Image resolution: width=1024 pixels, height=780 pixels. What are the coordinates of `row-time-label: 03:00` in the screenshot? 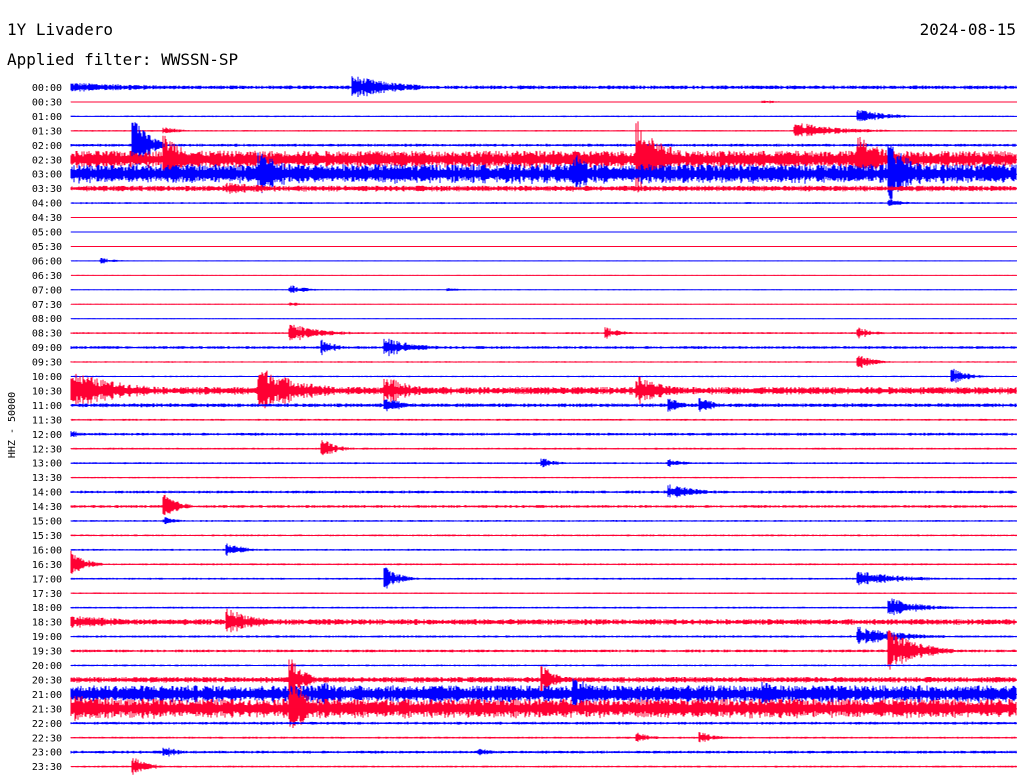 It's located at (47, 175).